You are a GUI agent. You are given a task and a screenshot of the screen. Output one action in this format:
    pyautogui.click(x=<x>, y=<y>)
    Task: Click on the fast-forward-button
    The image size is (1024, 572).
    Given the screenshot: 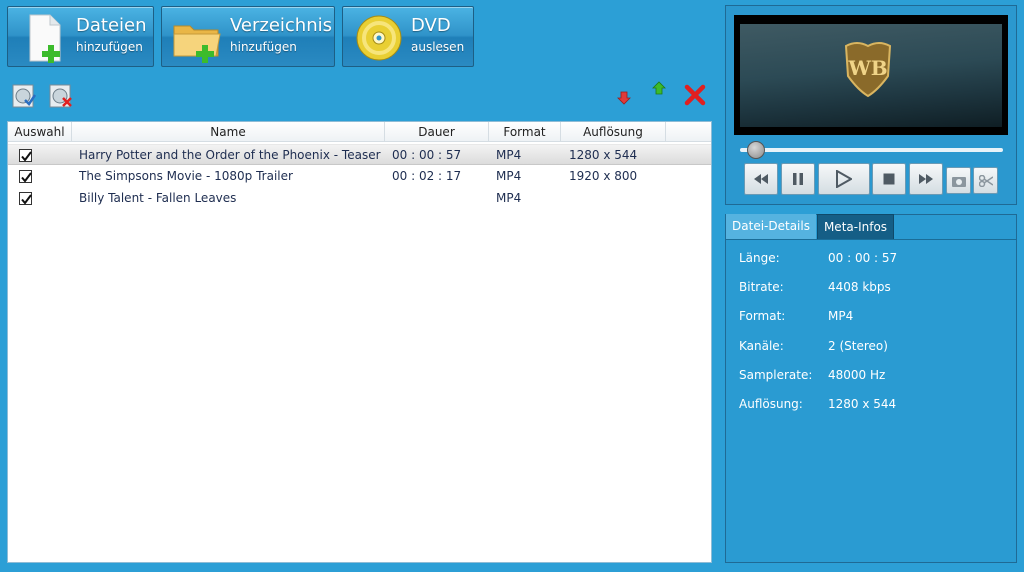 What is the action you would take?
    pyautogui.click(x=926, y=179)
    